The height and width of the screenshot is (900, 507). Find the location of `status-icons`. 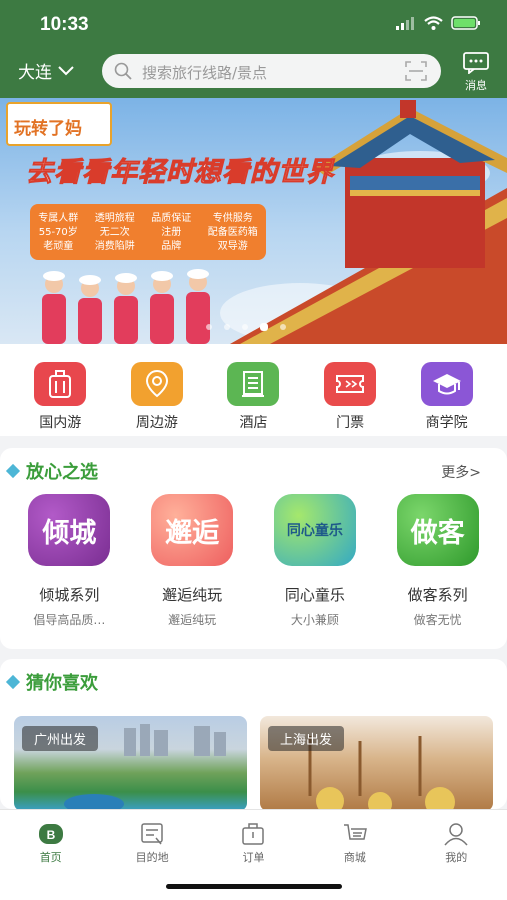

status-icons is located at coordinates (438, 23).